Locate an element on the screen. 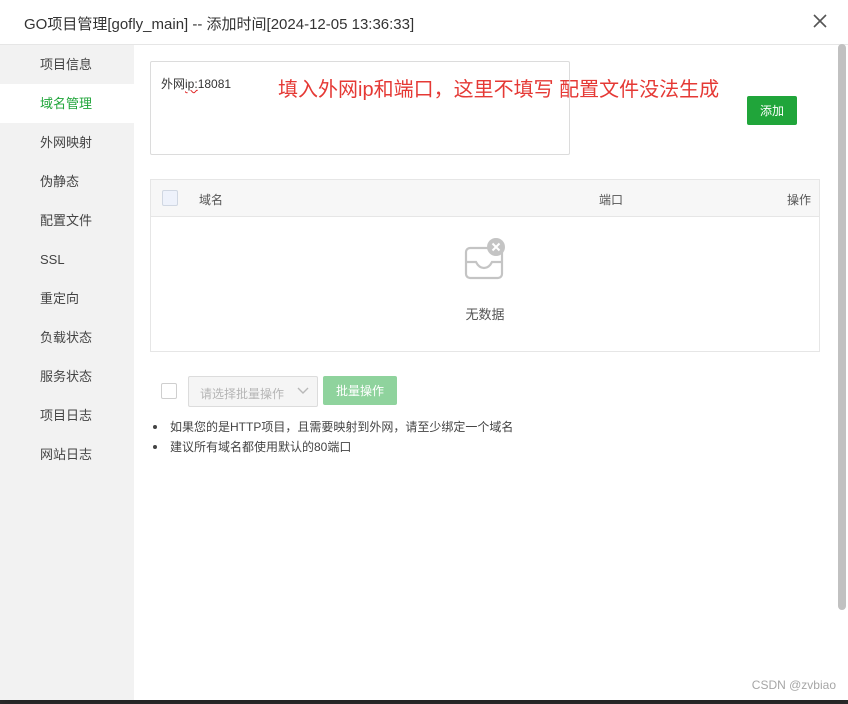  column-header-port: 端口 is located at coordinates (611, 200).